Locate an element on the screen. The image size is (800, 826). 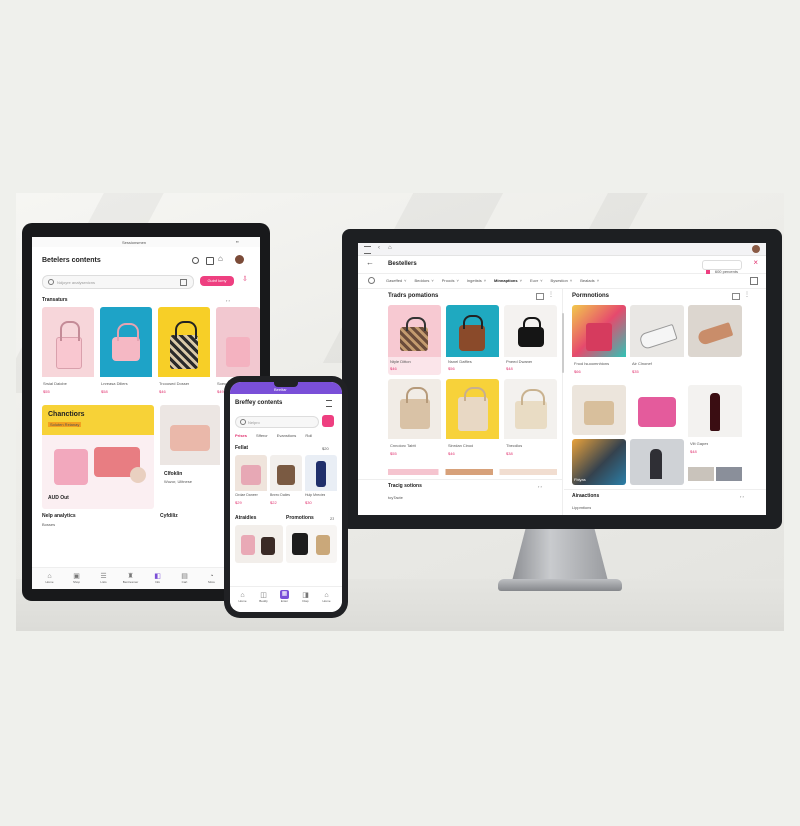
product-card: Fnod Isuoomnhions $66 is located at coordinates (599, 343).